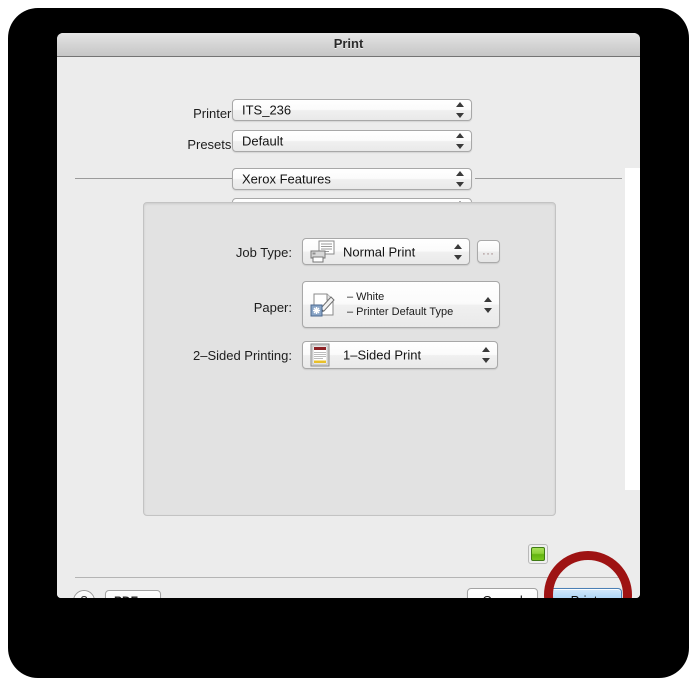 The width and height of the screenshot is (697, 686). I want to click on dialog-title: Print, so click(348, 43).